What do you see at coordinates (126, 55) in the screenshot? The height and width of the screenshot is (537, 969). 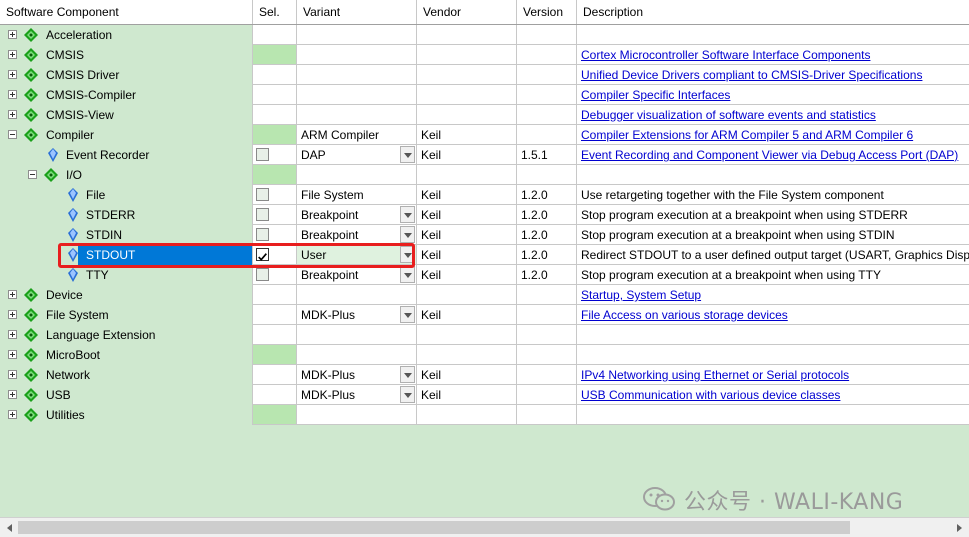 I see `tree-cell: CMSIS` at bounding box center [126, 55].